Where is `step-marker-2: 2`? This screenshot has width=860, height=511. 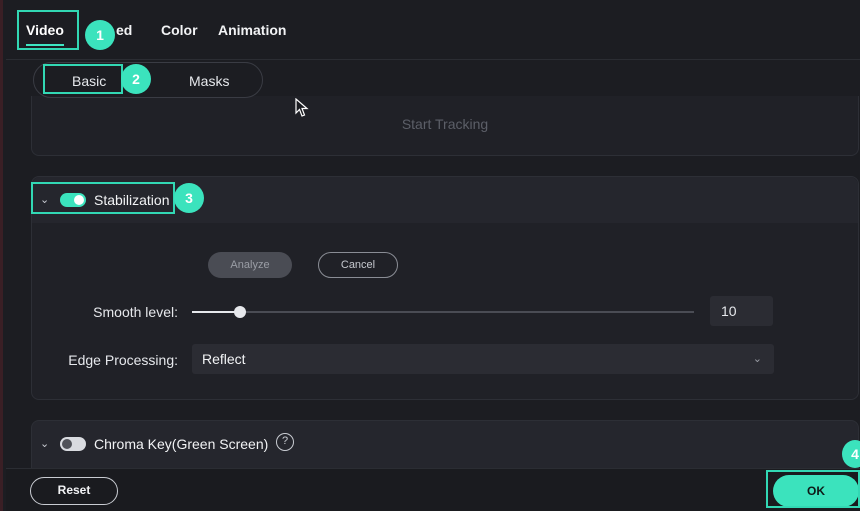
step-marker-2: 2 is located at coordinates (136, 79).